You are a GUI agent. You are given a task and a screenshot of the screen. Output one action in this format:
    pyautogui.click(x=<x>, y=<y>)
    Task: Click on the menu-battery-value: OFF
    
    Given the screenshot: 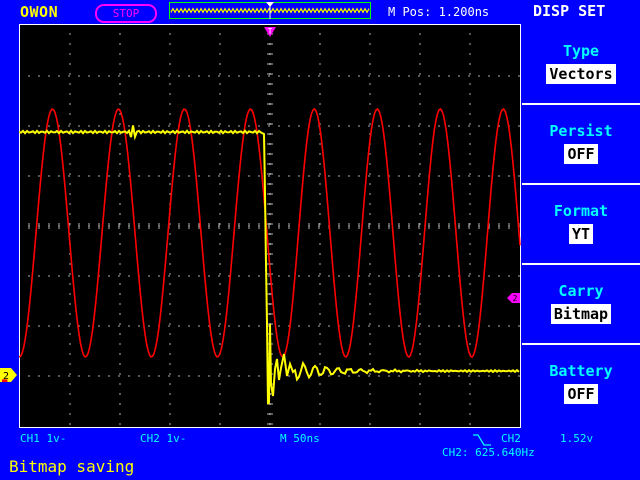 What is the action you would take?
    pyautogui.click(x=581, y=394)
    